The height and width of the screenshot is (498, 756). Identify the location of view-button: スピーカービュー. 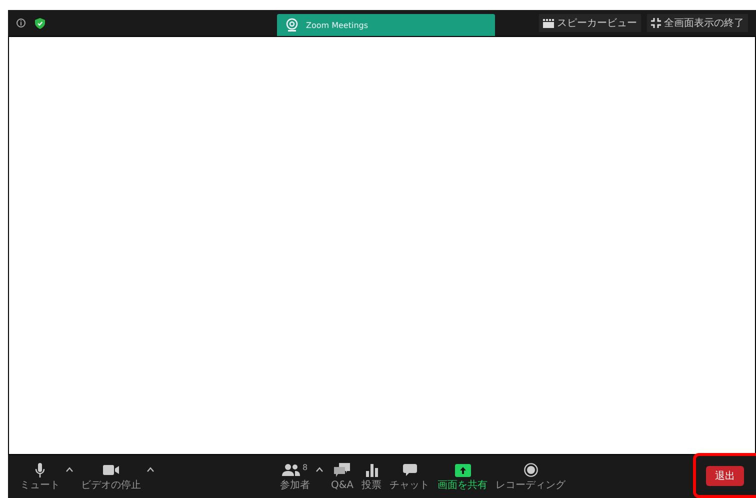
(590, 23).